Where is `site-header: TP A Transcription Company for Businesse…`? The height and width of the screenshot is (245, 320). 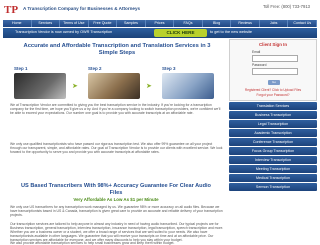 site-header: TP A Transcription Company for Businesse… is located at coordinates (160, 9).